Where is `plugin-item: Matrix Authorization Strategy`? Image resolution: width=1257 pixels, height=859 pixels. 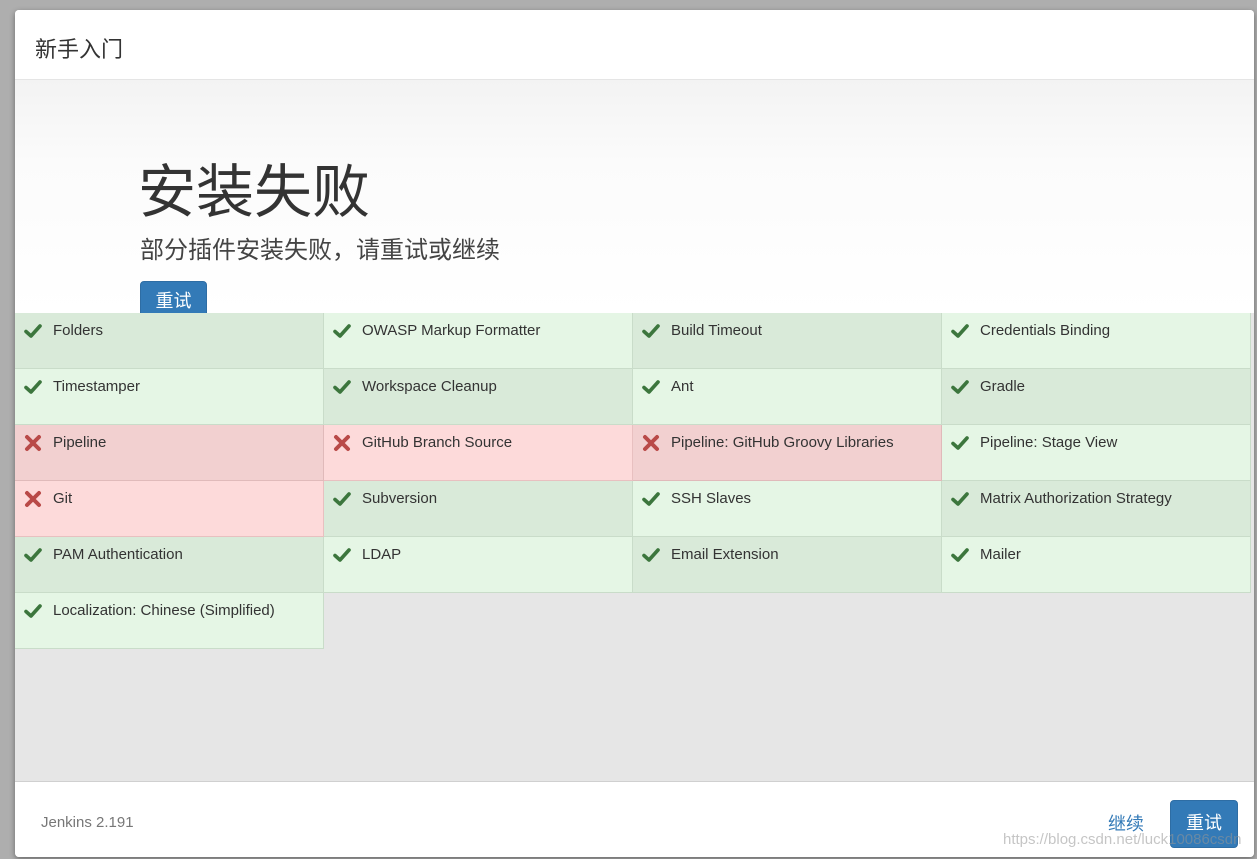
plugin-item: Matrix Authorization Strategy is located at coordinates (1096, 509).